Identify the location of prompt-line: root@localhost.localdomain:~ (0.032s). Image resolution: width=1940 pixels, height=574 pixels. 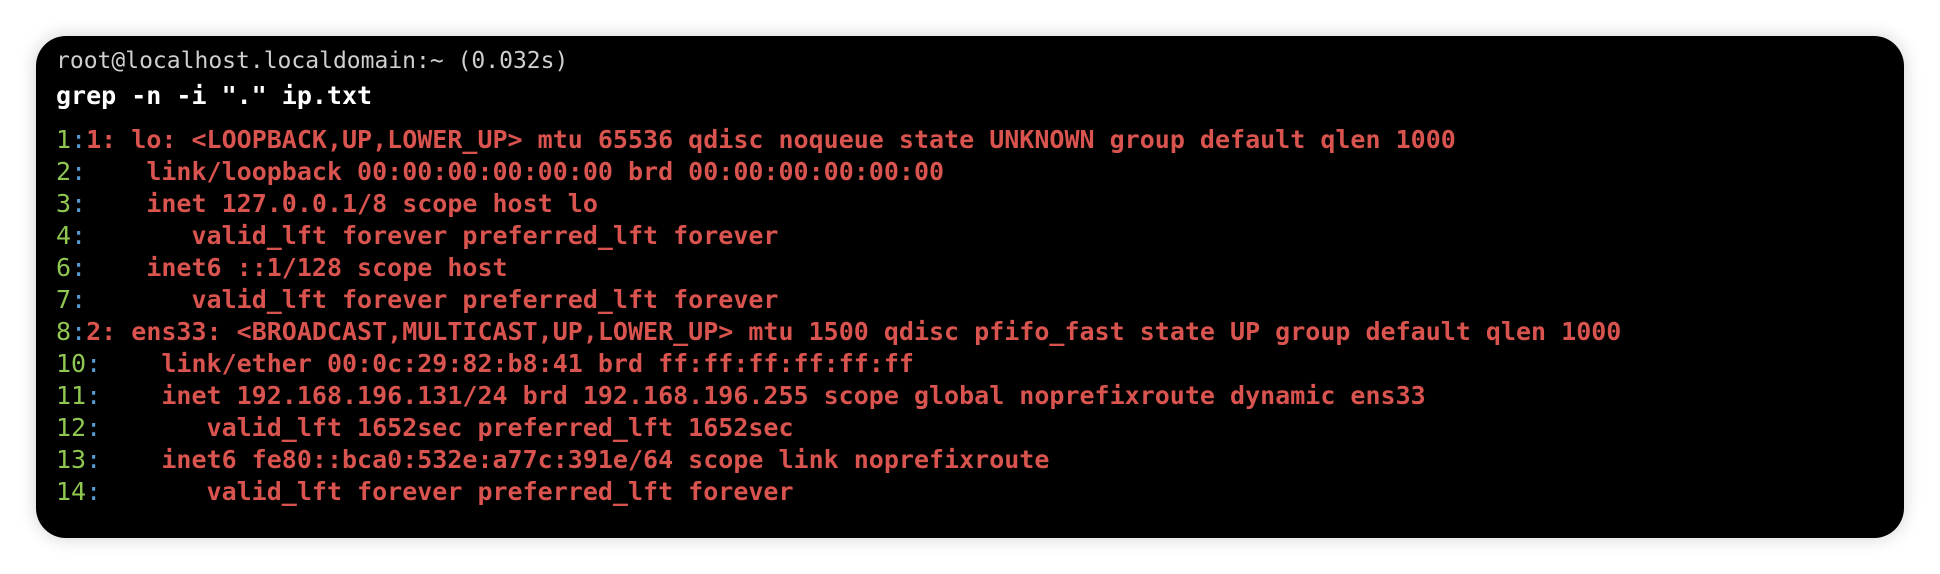
(312, 61).